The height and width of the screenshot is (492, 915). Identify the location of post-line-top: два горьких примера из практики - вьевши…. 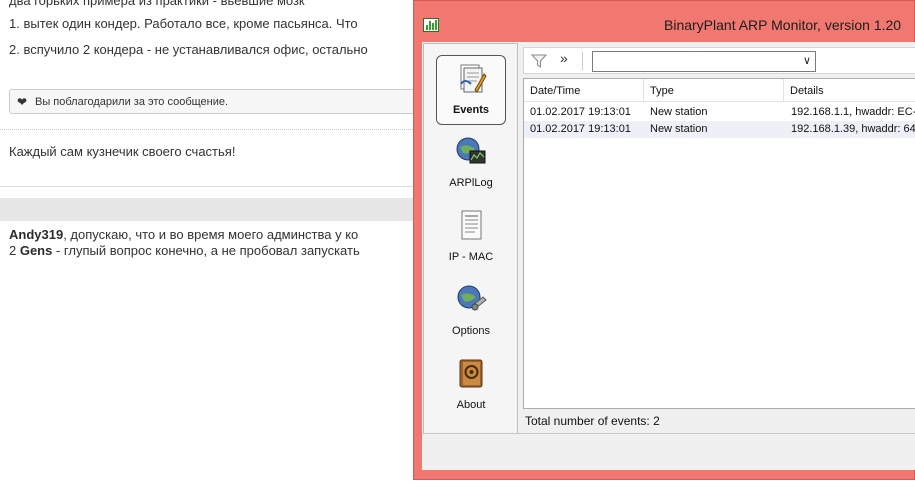
(157, 4).